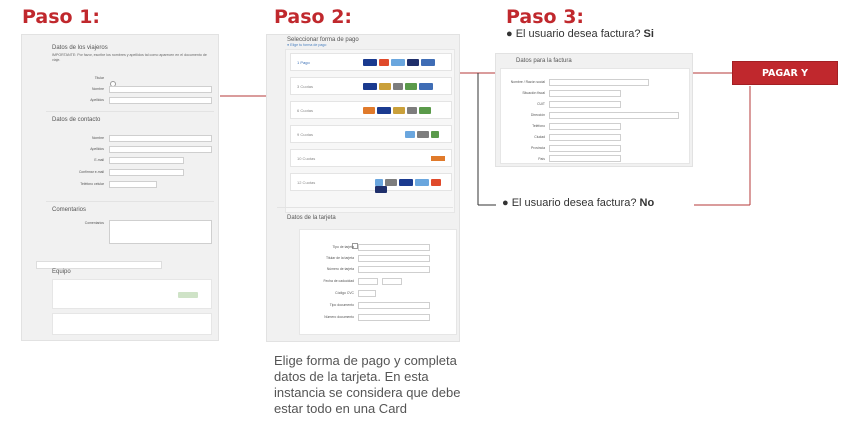 Image resolution: width=852 pixels, height=428 pixels. I want to click on invoice-section-title: Datos para la factura, so click(544, 61).